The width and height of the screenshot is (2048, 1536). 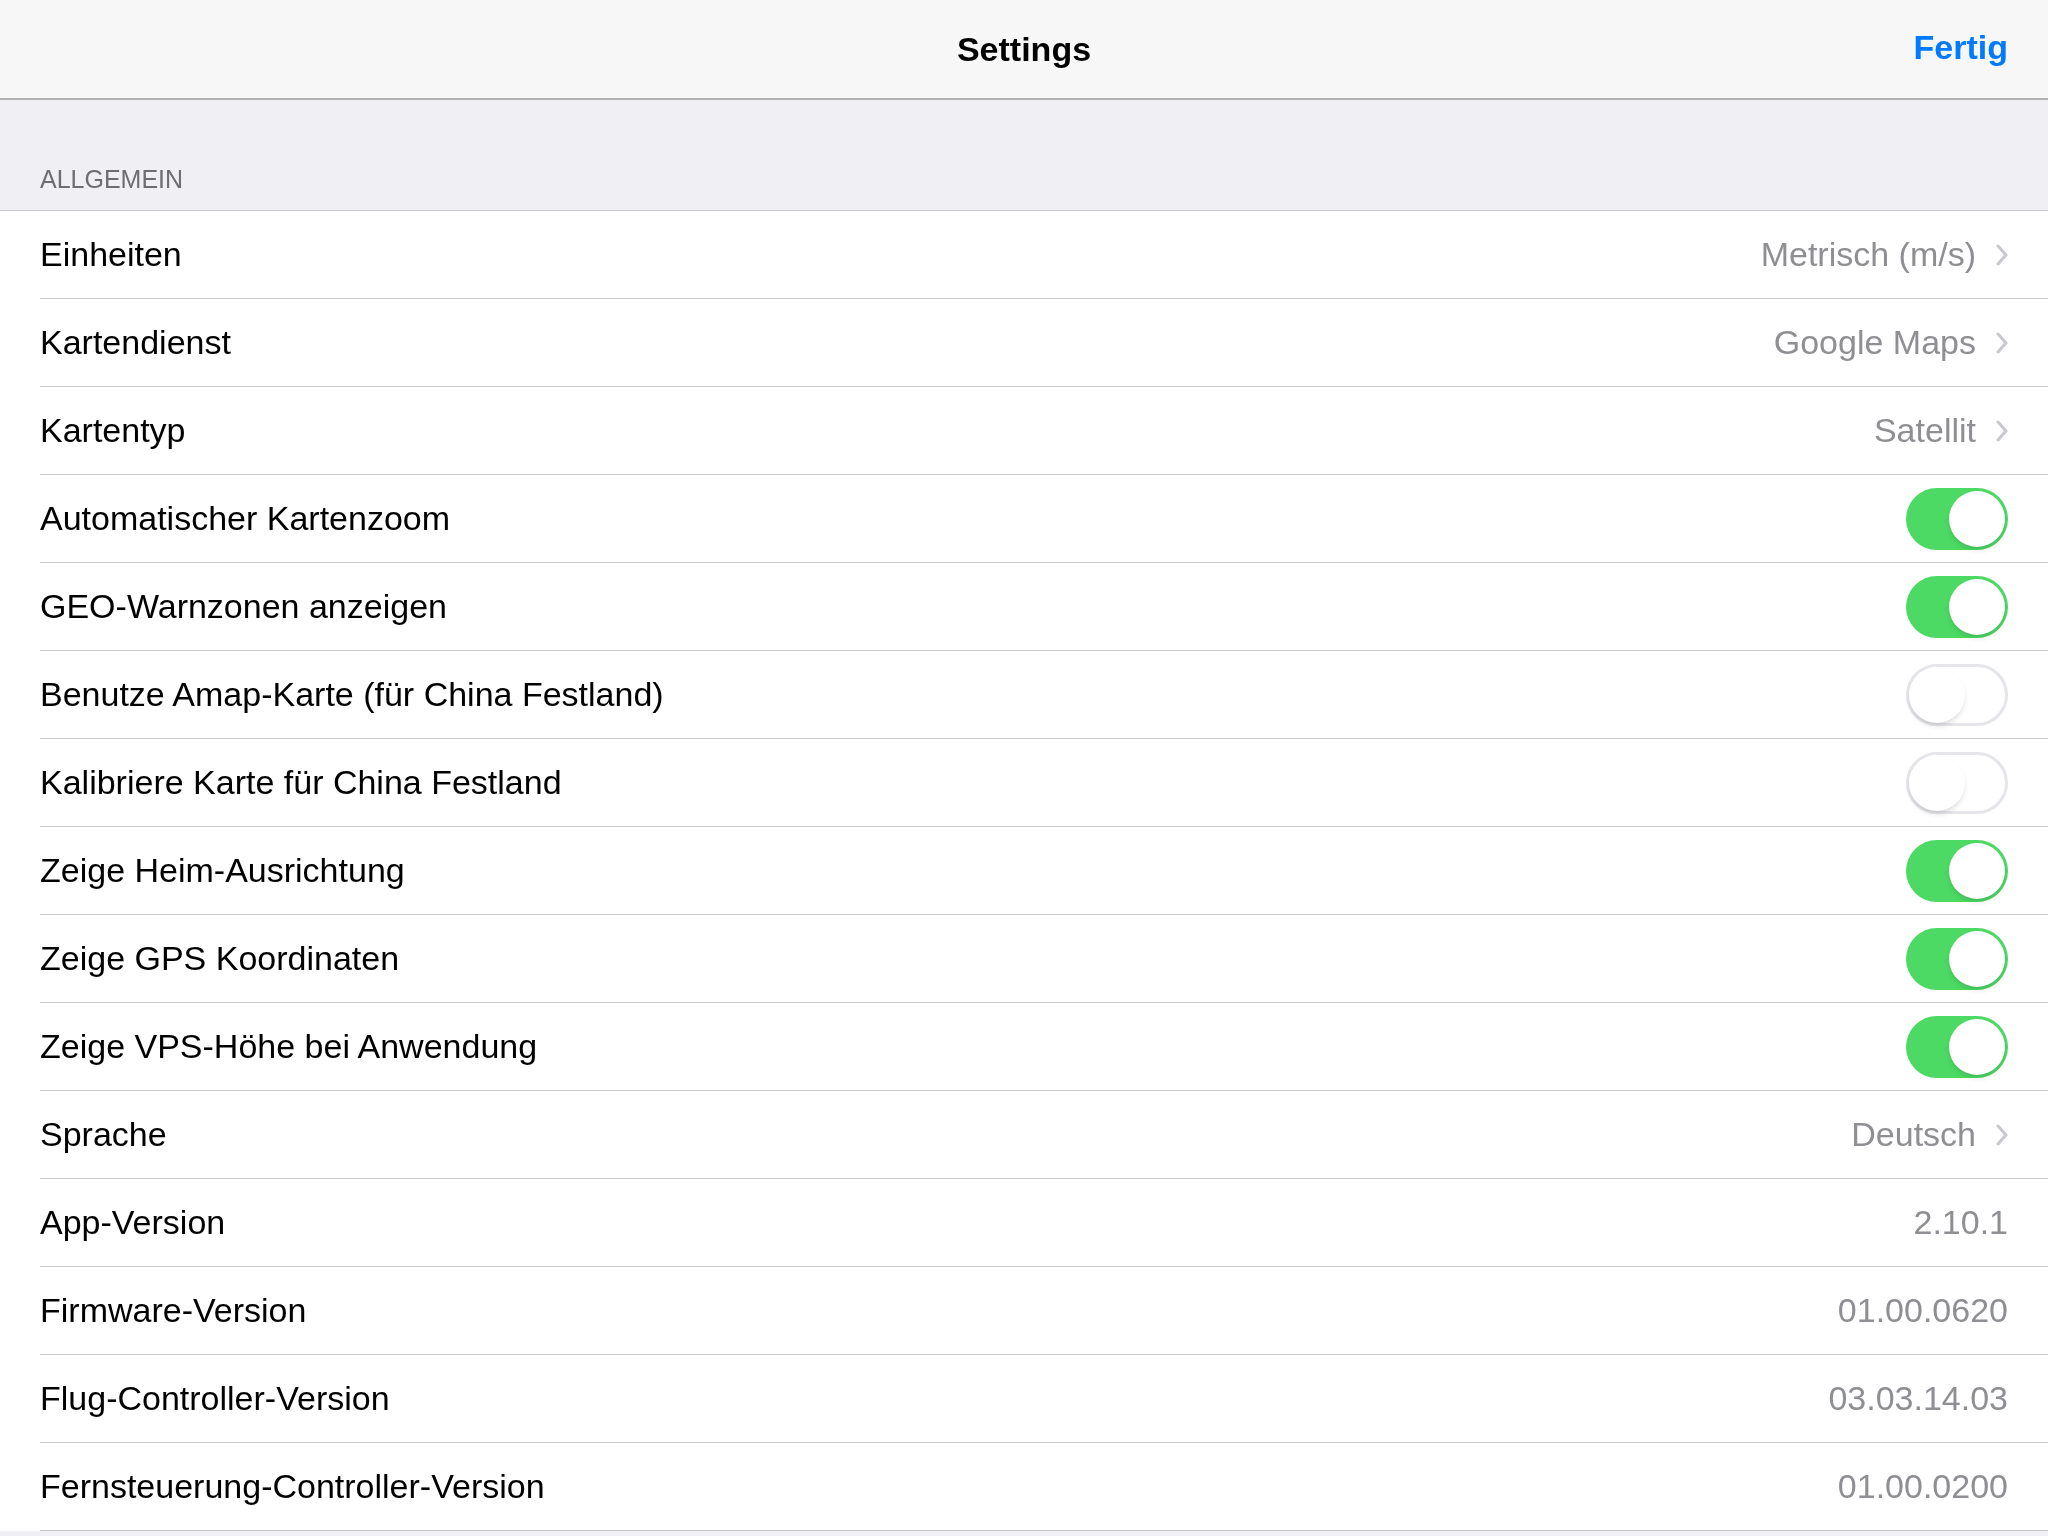 I want to click on row-label: Flug-Controller-Version, so click(x=215, y=1398).